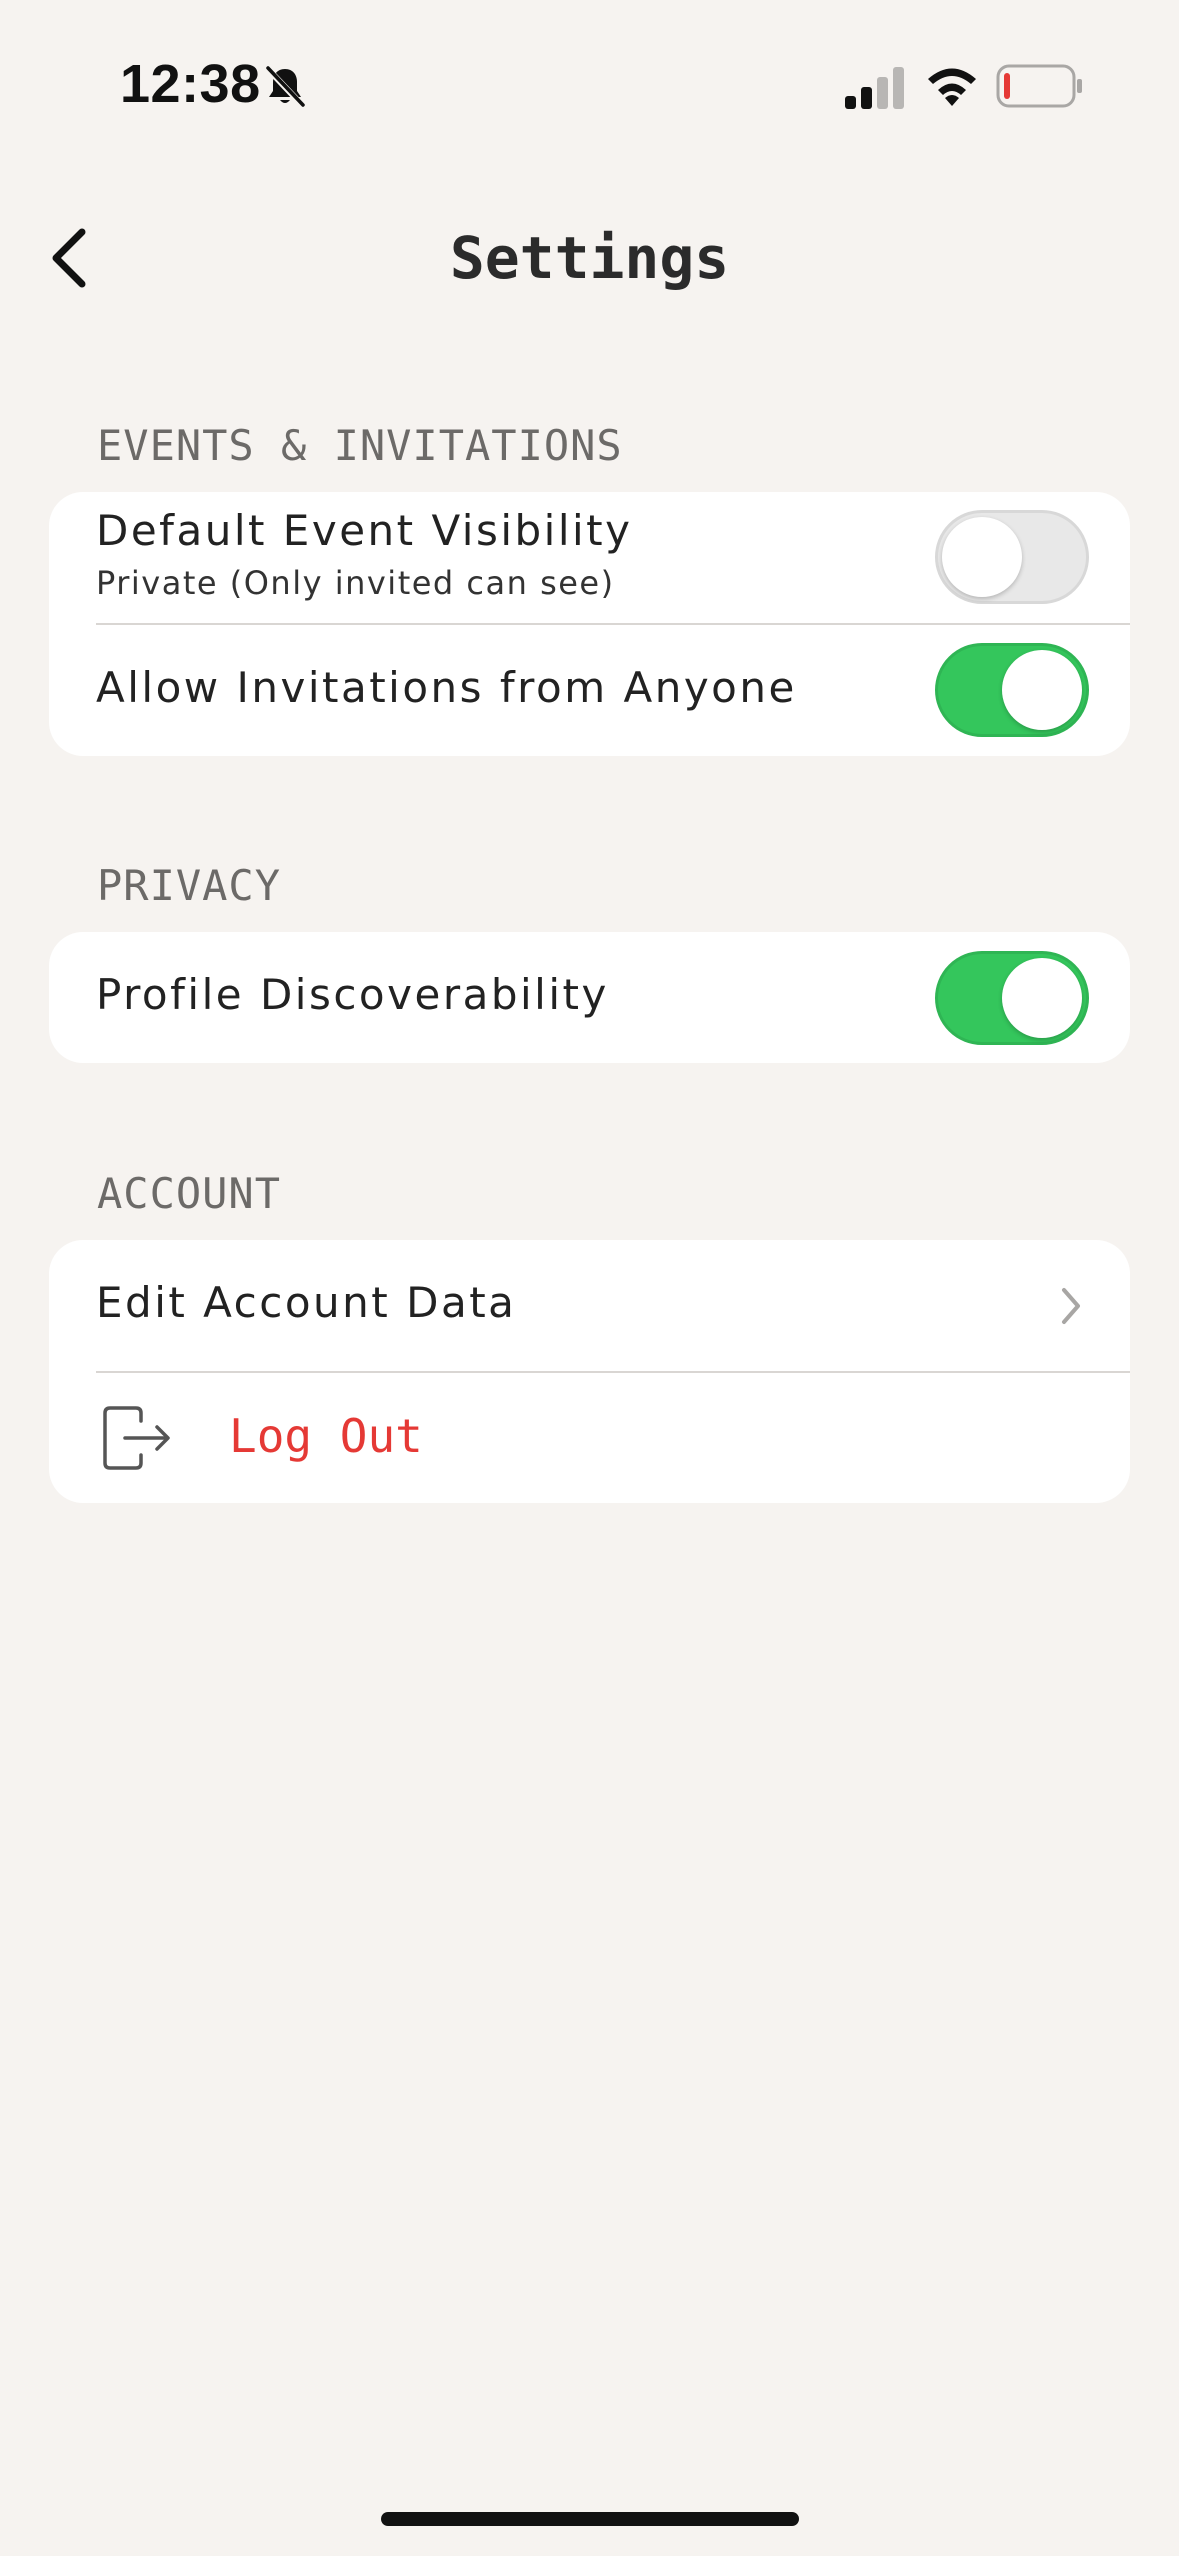 This screenshot has height=2556, width=1179. Describe the element at coordinates (189, 1193) in the screenshot. I see `section-header-account: ACCOUNT` at that location.